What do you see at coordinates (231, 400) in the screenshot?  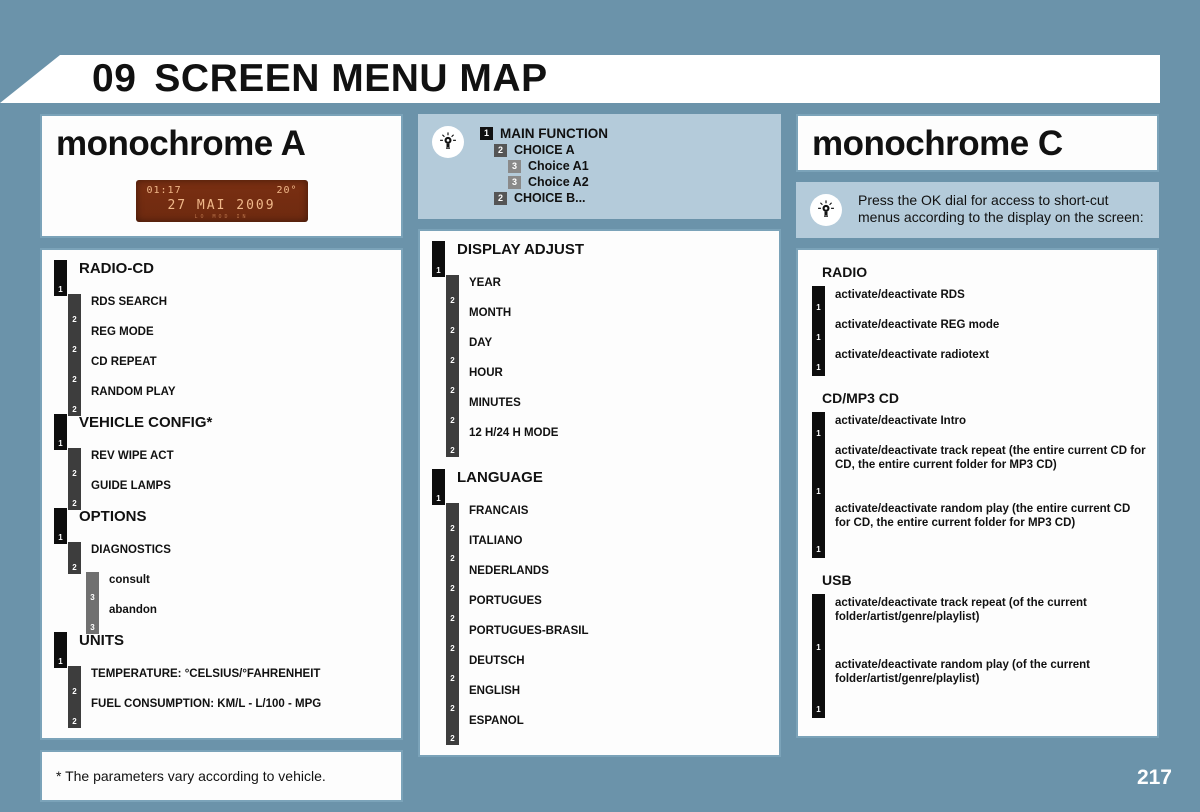 I see `menu-item: 2 RANDOM PLAY` at bounding box center [231, 400].